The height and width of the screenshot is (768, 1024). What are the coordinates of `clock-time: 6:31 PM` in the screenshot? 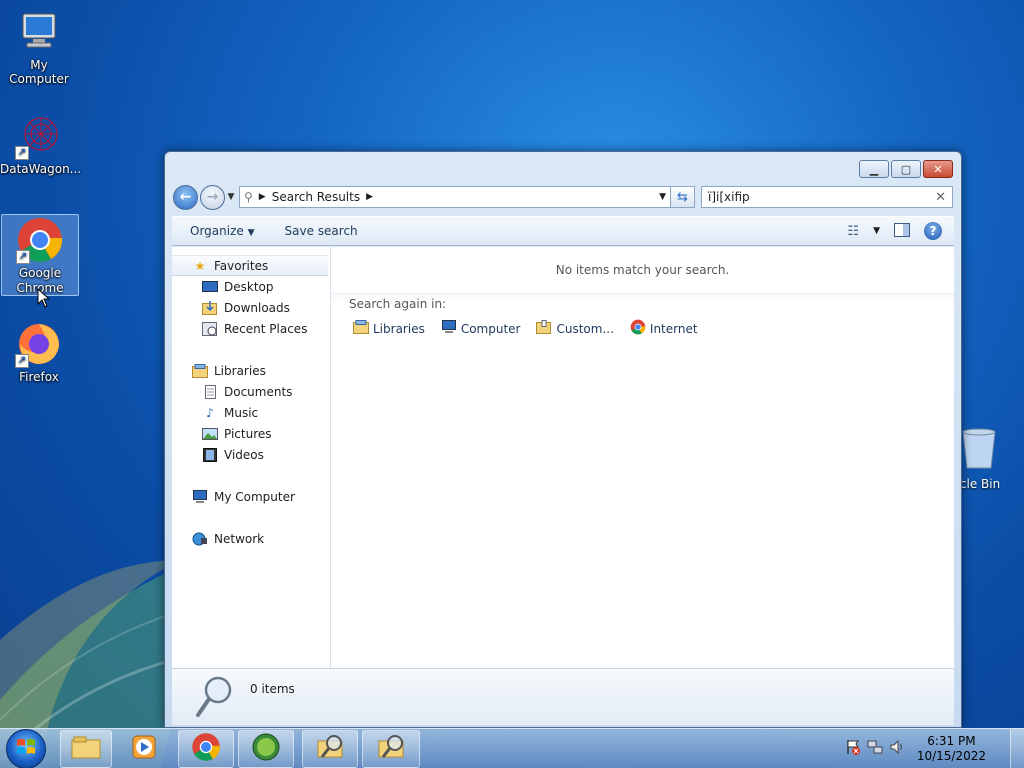 It's located at (951, 740).